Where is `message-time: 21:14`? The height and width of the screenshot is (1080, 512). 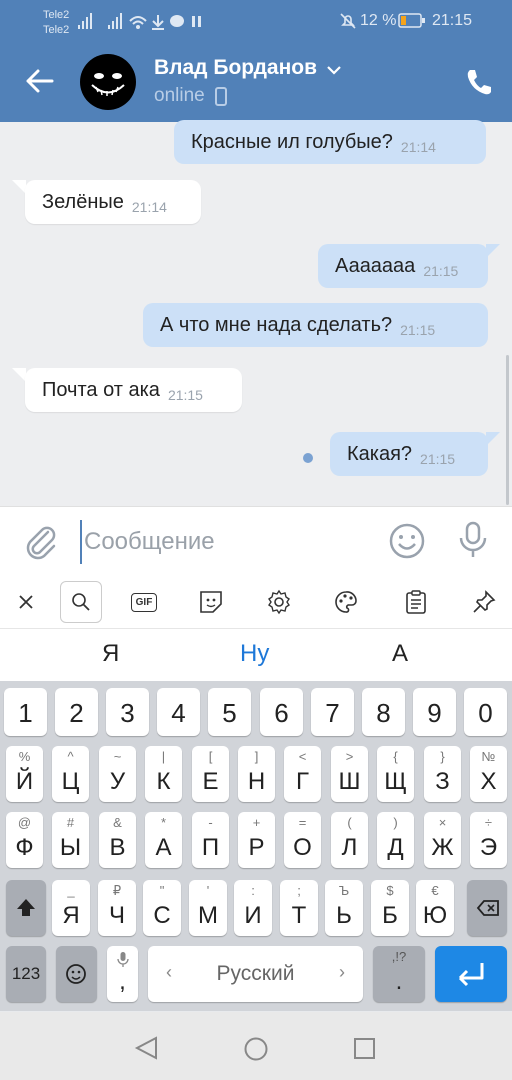 message-time: 21:14 is located at coordinates (418, 147).